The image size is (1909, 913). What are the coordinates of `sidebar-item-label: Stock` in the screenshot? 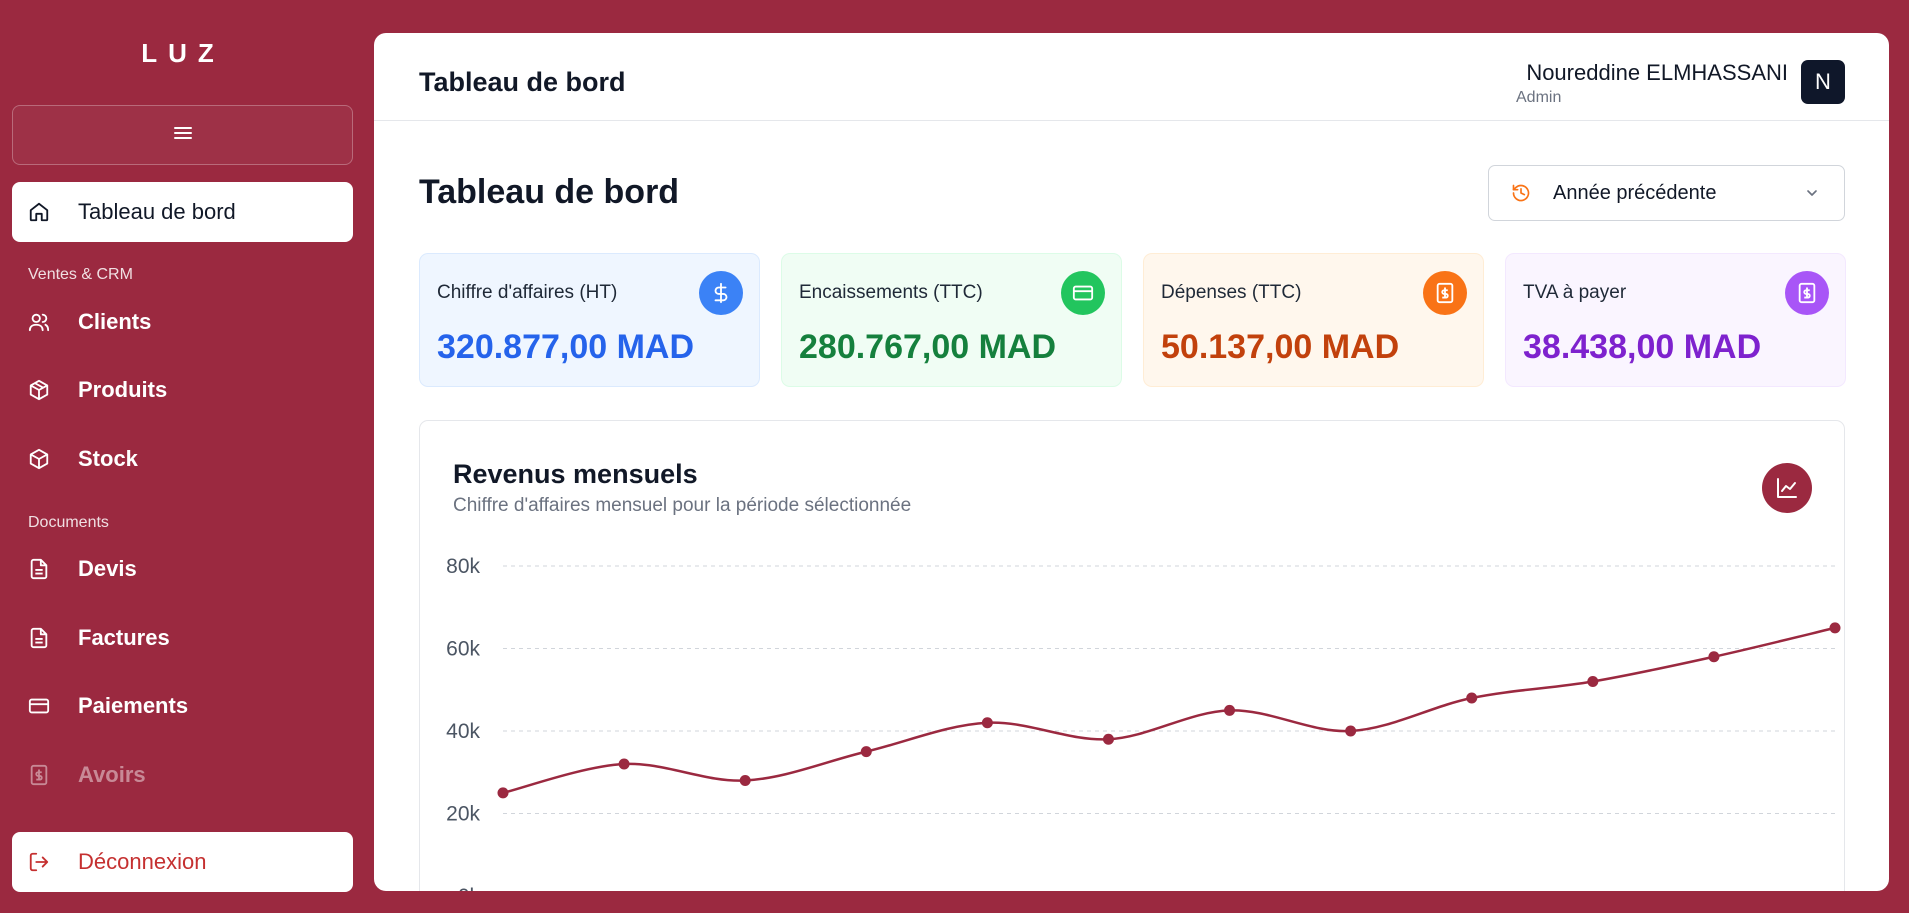 It's located at (108, 458).